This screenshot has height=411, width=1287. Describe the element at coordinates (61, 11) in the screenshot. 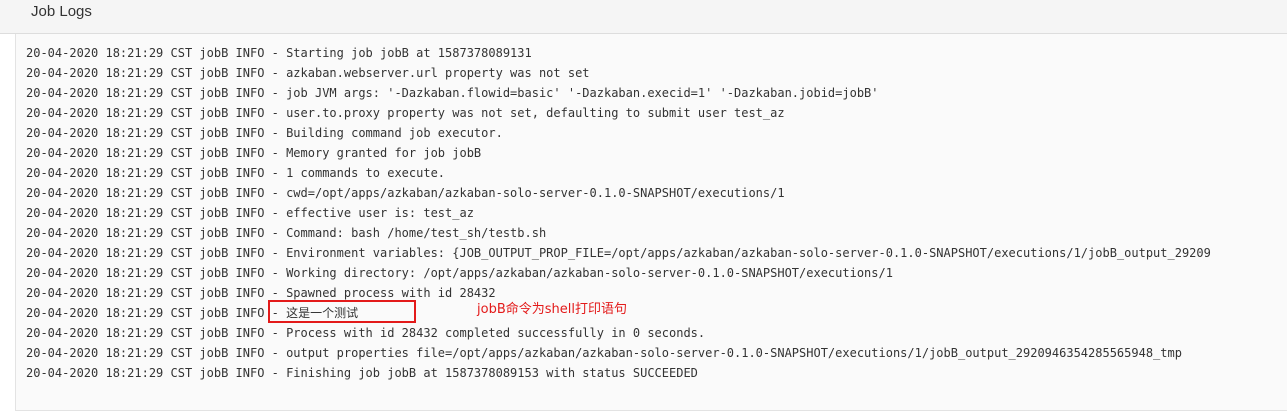

I see `page-title: Job Logs` at that location.